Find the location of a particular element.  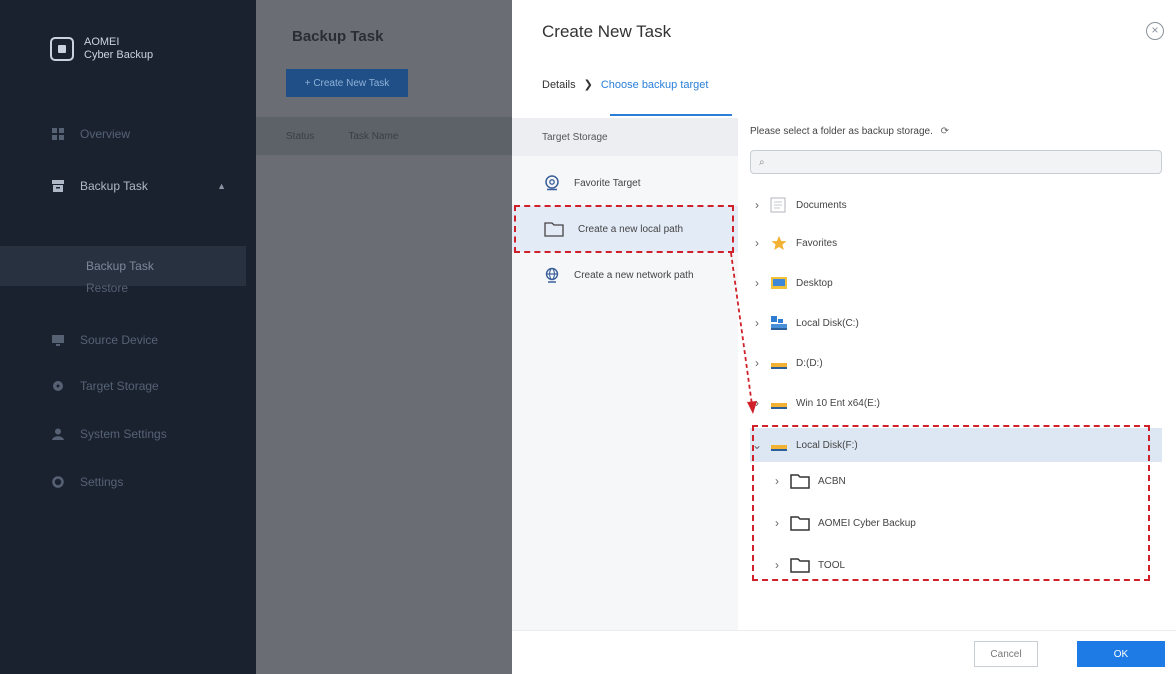

dialog-title: Create New Task is located at coordinates (607, 31).